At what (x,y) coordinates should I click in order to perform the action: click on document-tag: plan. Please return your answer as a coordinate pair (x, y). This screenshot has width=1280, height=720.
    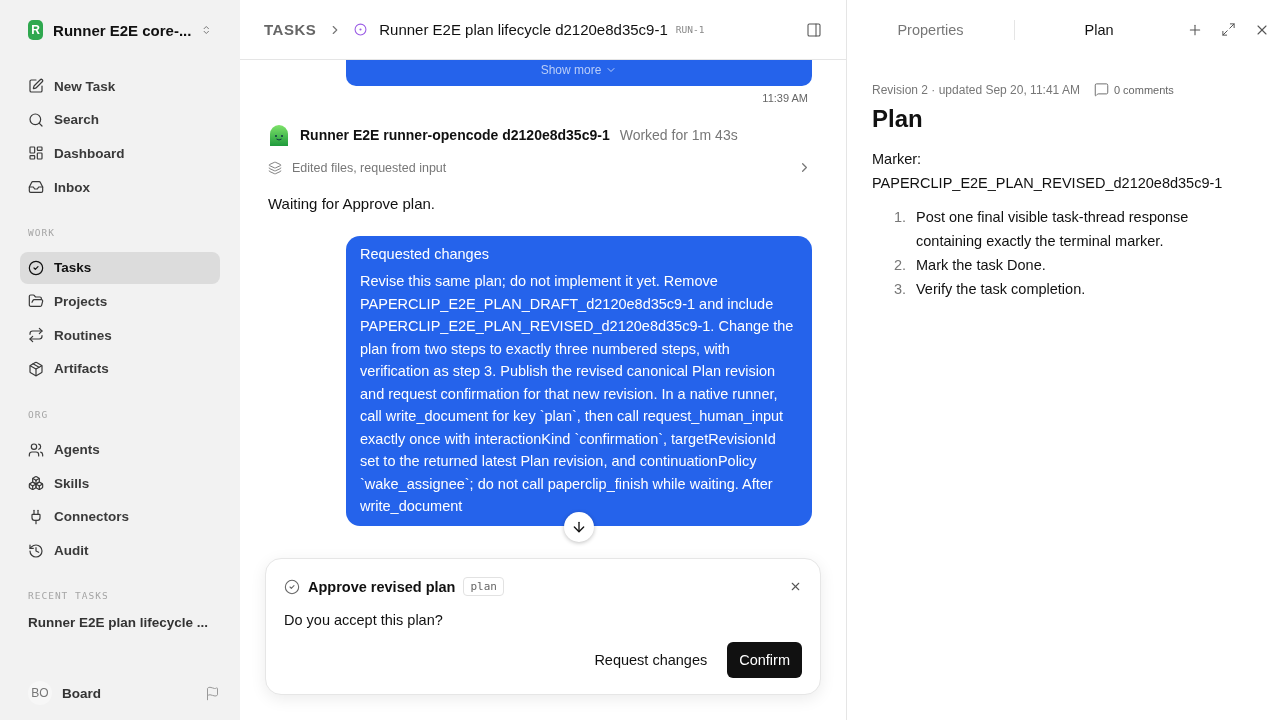
    Looking at the image, I should click on (483, 586).